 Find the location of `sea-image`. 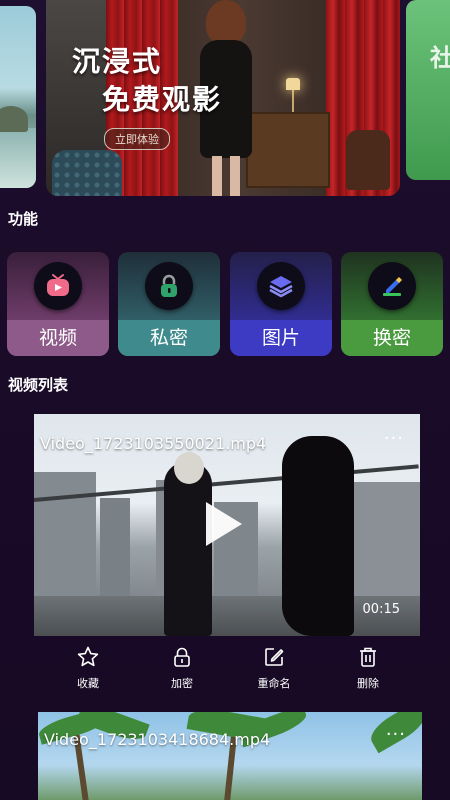

sea-image is located at coordinates (18, 158).